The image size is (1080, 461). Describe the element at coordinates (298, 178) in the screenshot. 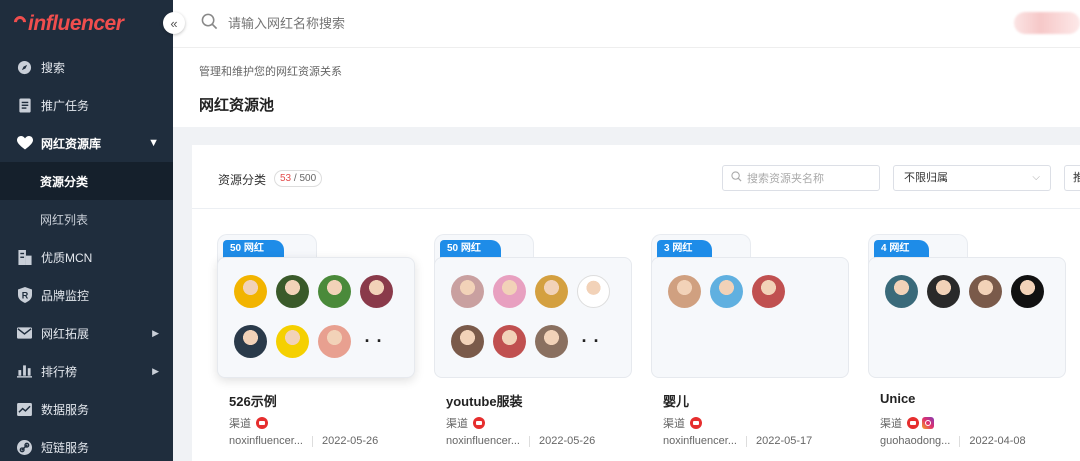

I see `category-count-badge: 53 / 500` at that location.